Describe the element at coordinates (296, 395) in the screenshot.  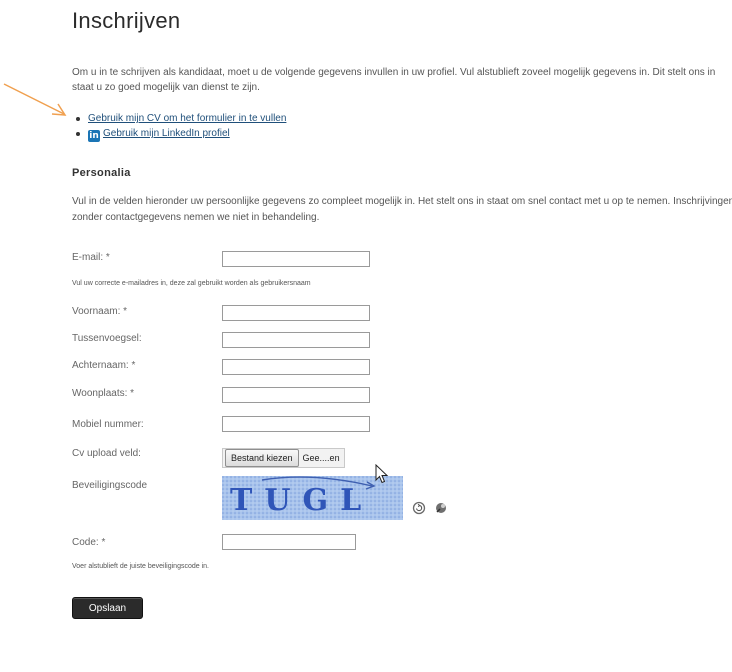
I see `woonplaats-field` at that location.